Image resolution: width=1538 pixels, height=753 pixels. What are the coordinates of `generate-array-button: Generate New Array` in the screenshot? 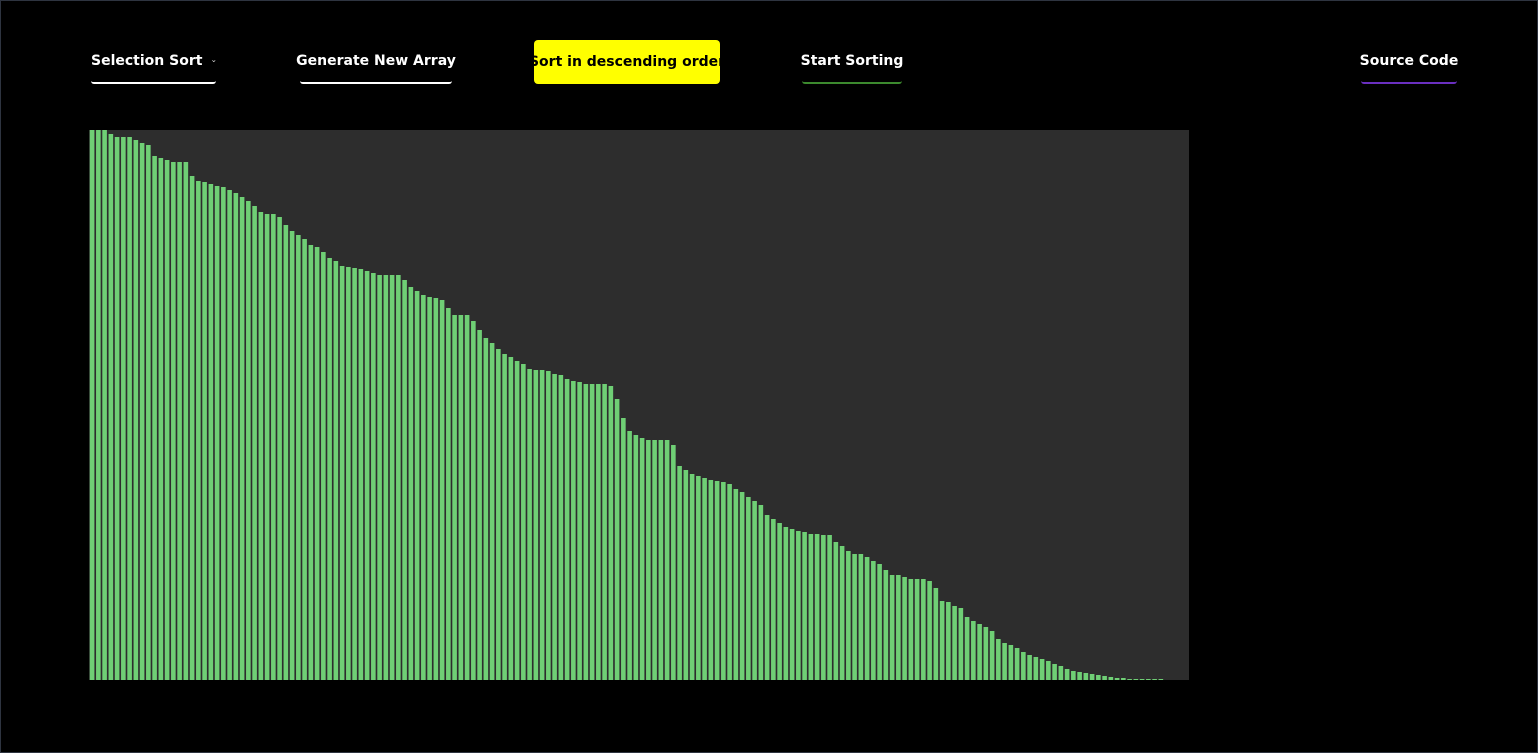 It's located at (376, 62).